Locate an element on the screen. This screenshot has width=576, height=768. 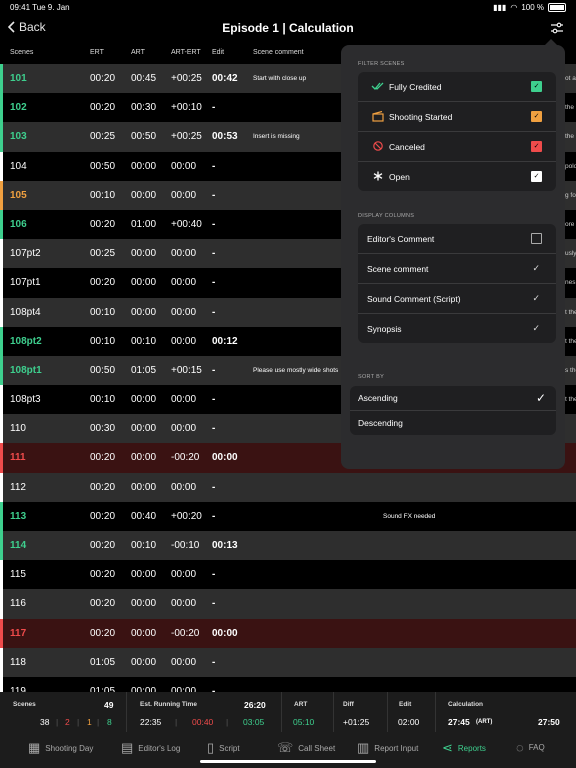
filter-option: Shooting Started ✓ is located at coordinates (457, 117).